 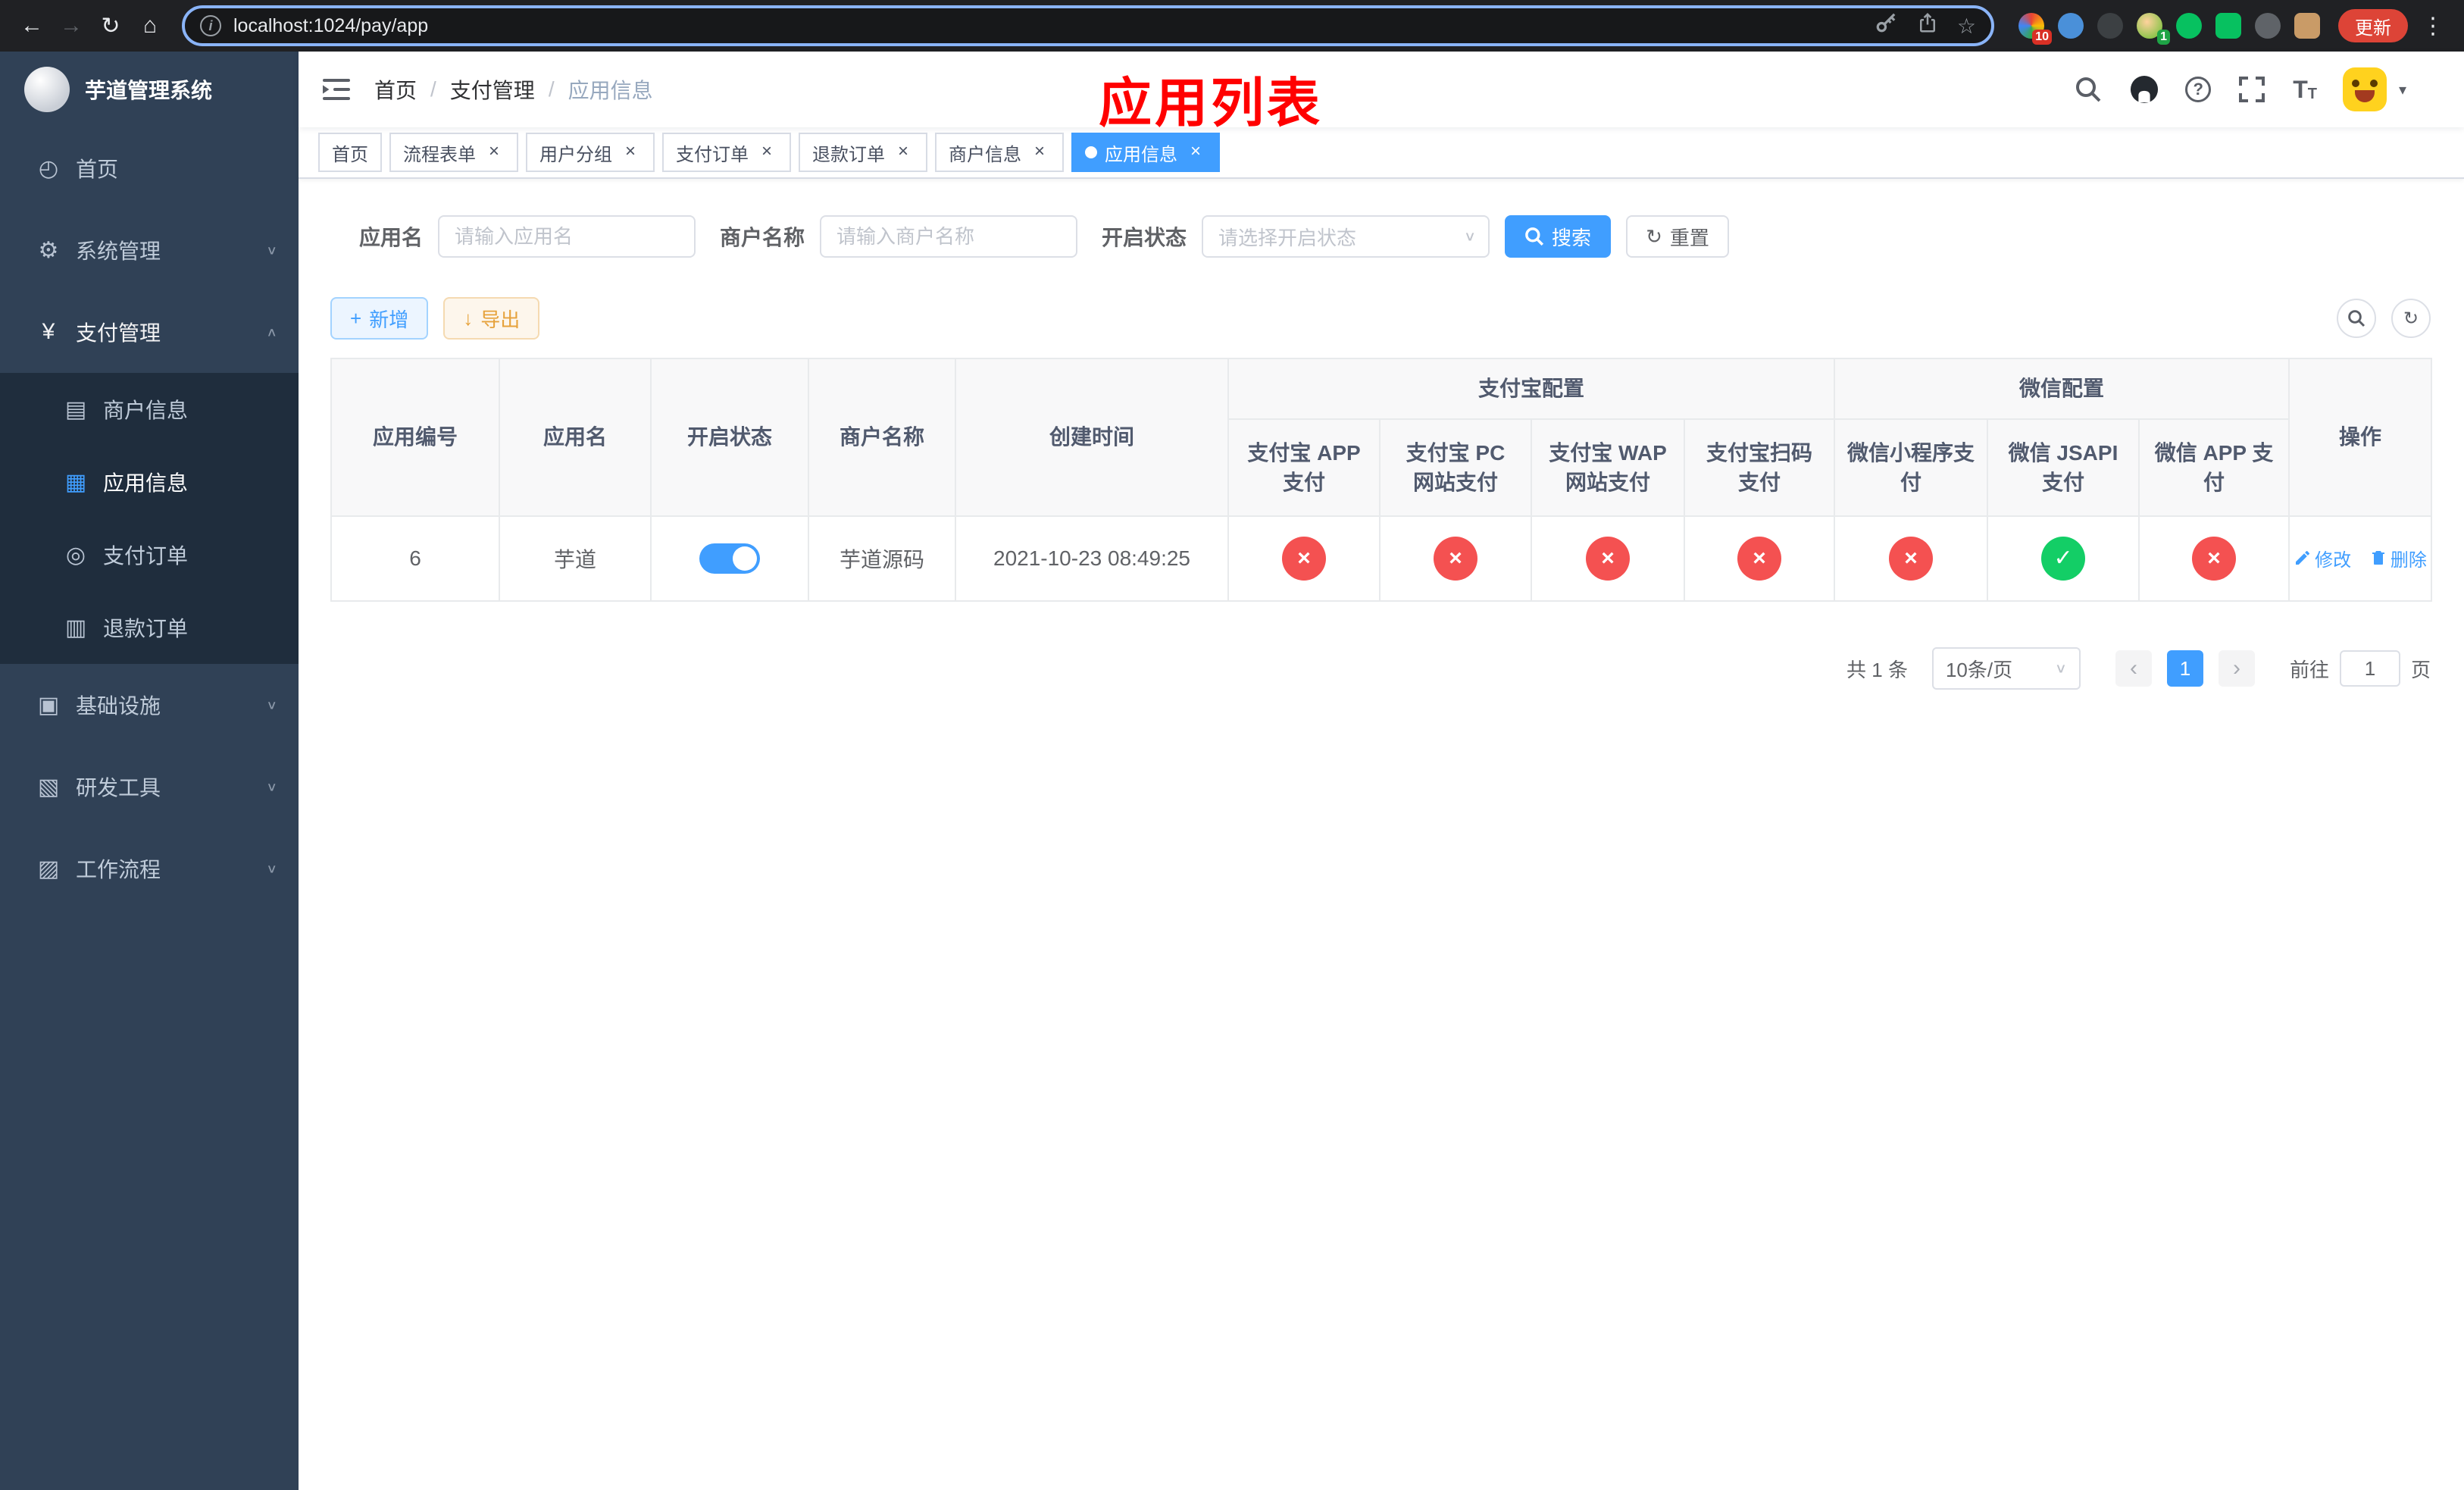 I want to click on github-icon, so click(x=2144, y=89).